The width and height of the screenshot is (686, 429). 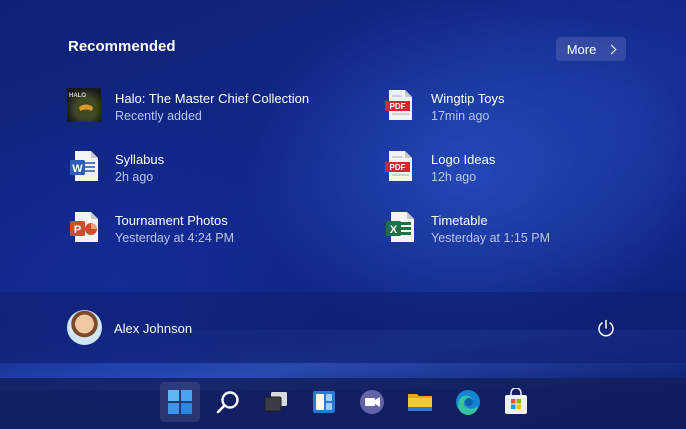 What do you see at coordinates (84, 327) in the screenshot?
I see `user-avatar` at bounding box center [84, 327].